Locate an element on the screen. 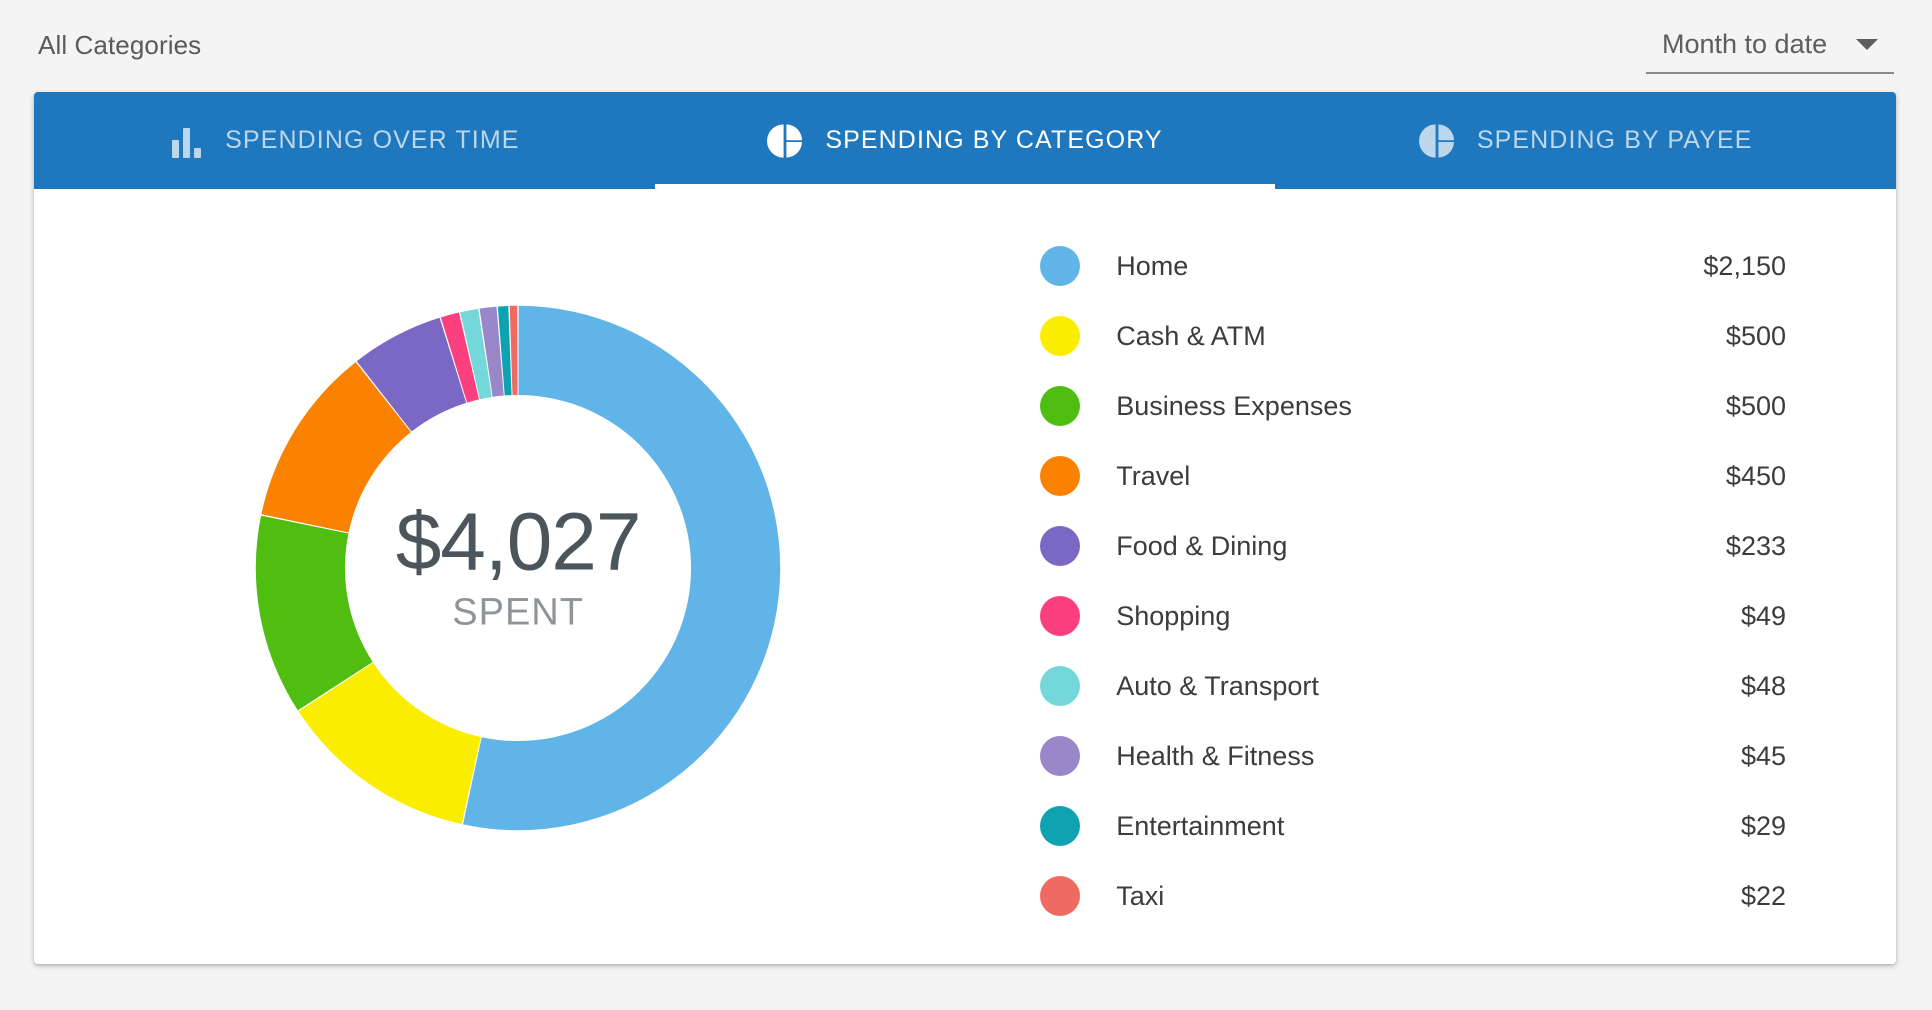  legend-category-name: Food & Dining is located at coordinates (1202, 545).